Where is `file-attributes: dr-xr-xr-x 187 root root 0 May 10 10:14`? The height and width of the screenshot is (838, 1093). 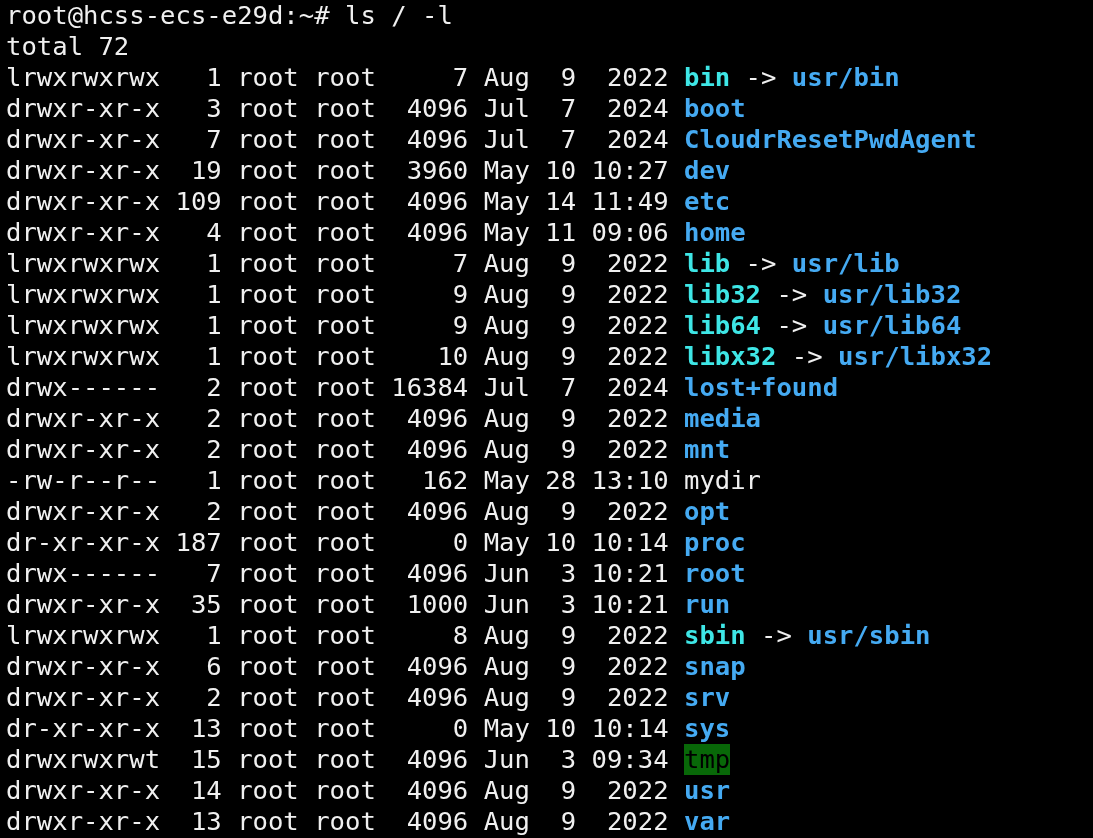
file-attributes: dr-xr-xr-x 187 root root 0 May 10 10:14 is located at coordinates (337, 542).